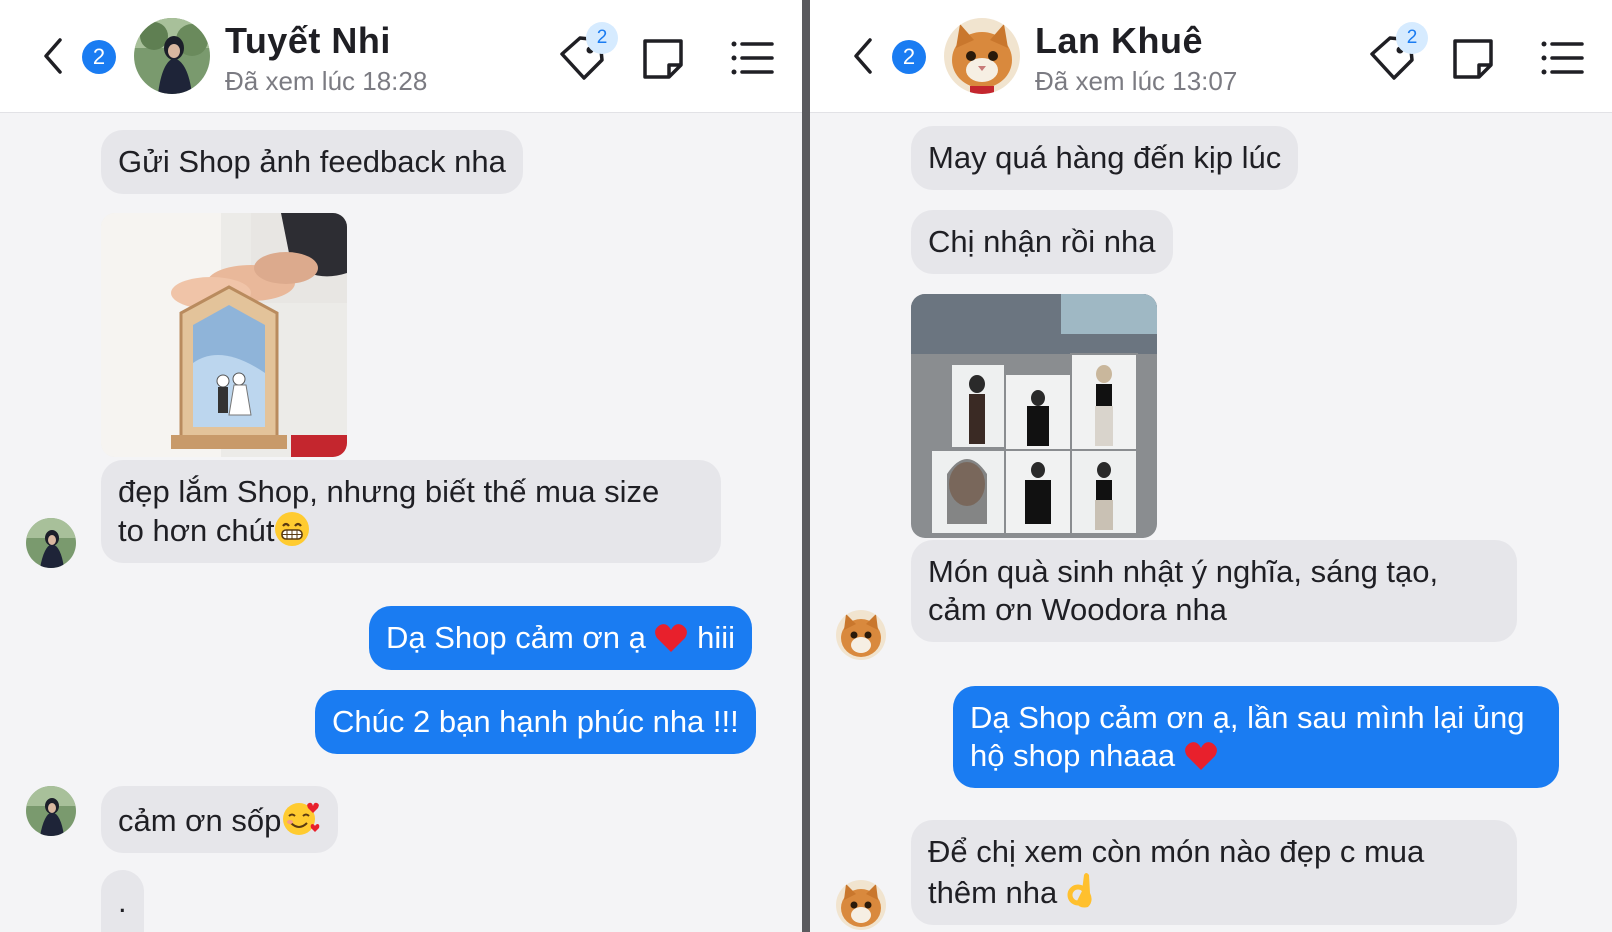 This screenshot has width=1612, height=932. What do you see at coordinates (535, 722) in the screenshot?
I see `message-outgoing: Chúc 2 bạn hạnh phúc nha !!!` at bounding box center [535, 722].